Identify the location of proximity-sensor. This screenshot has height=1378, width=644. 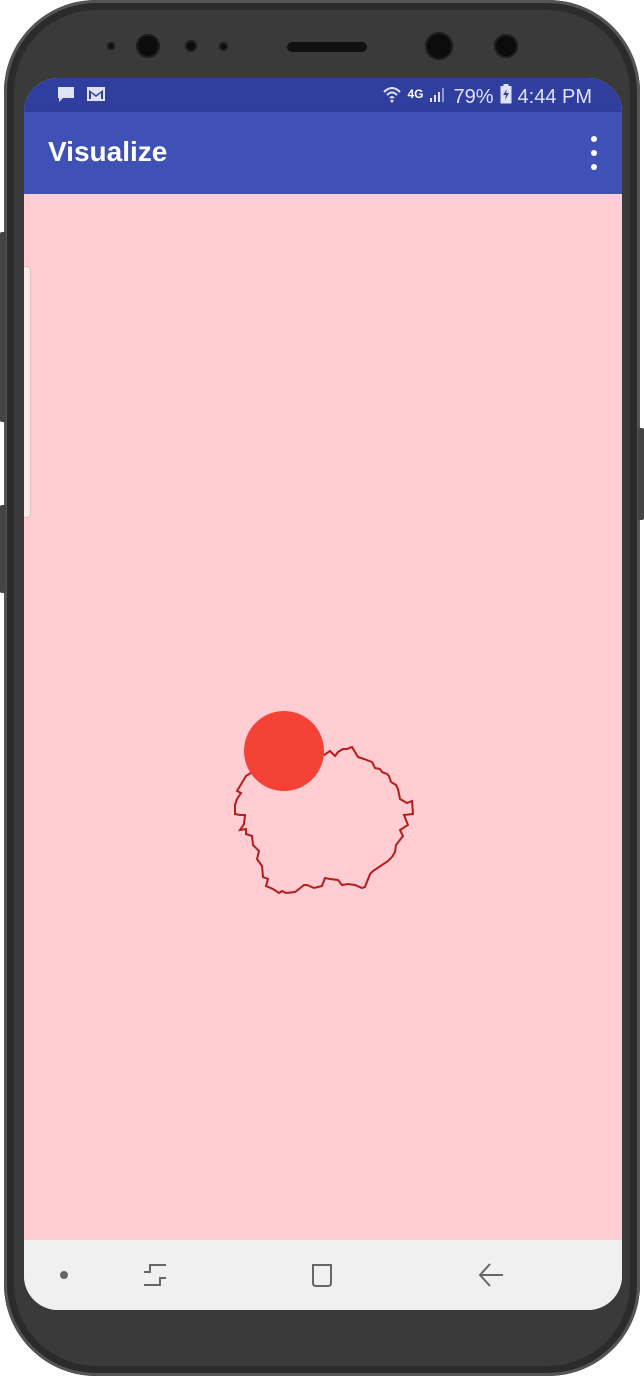
(111, 46).